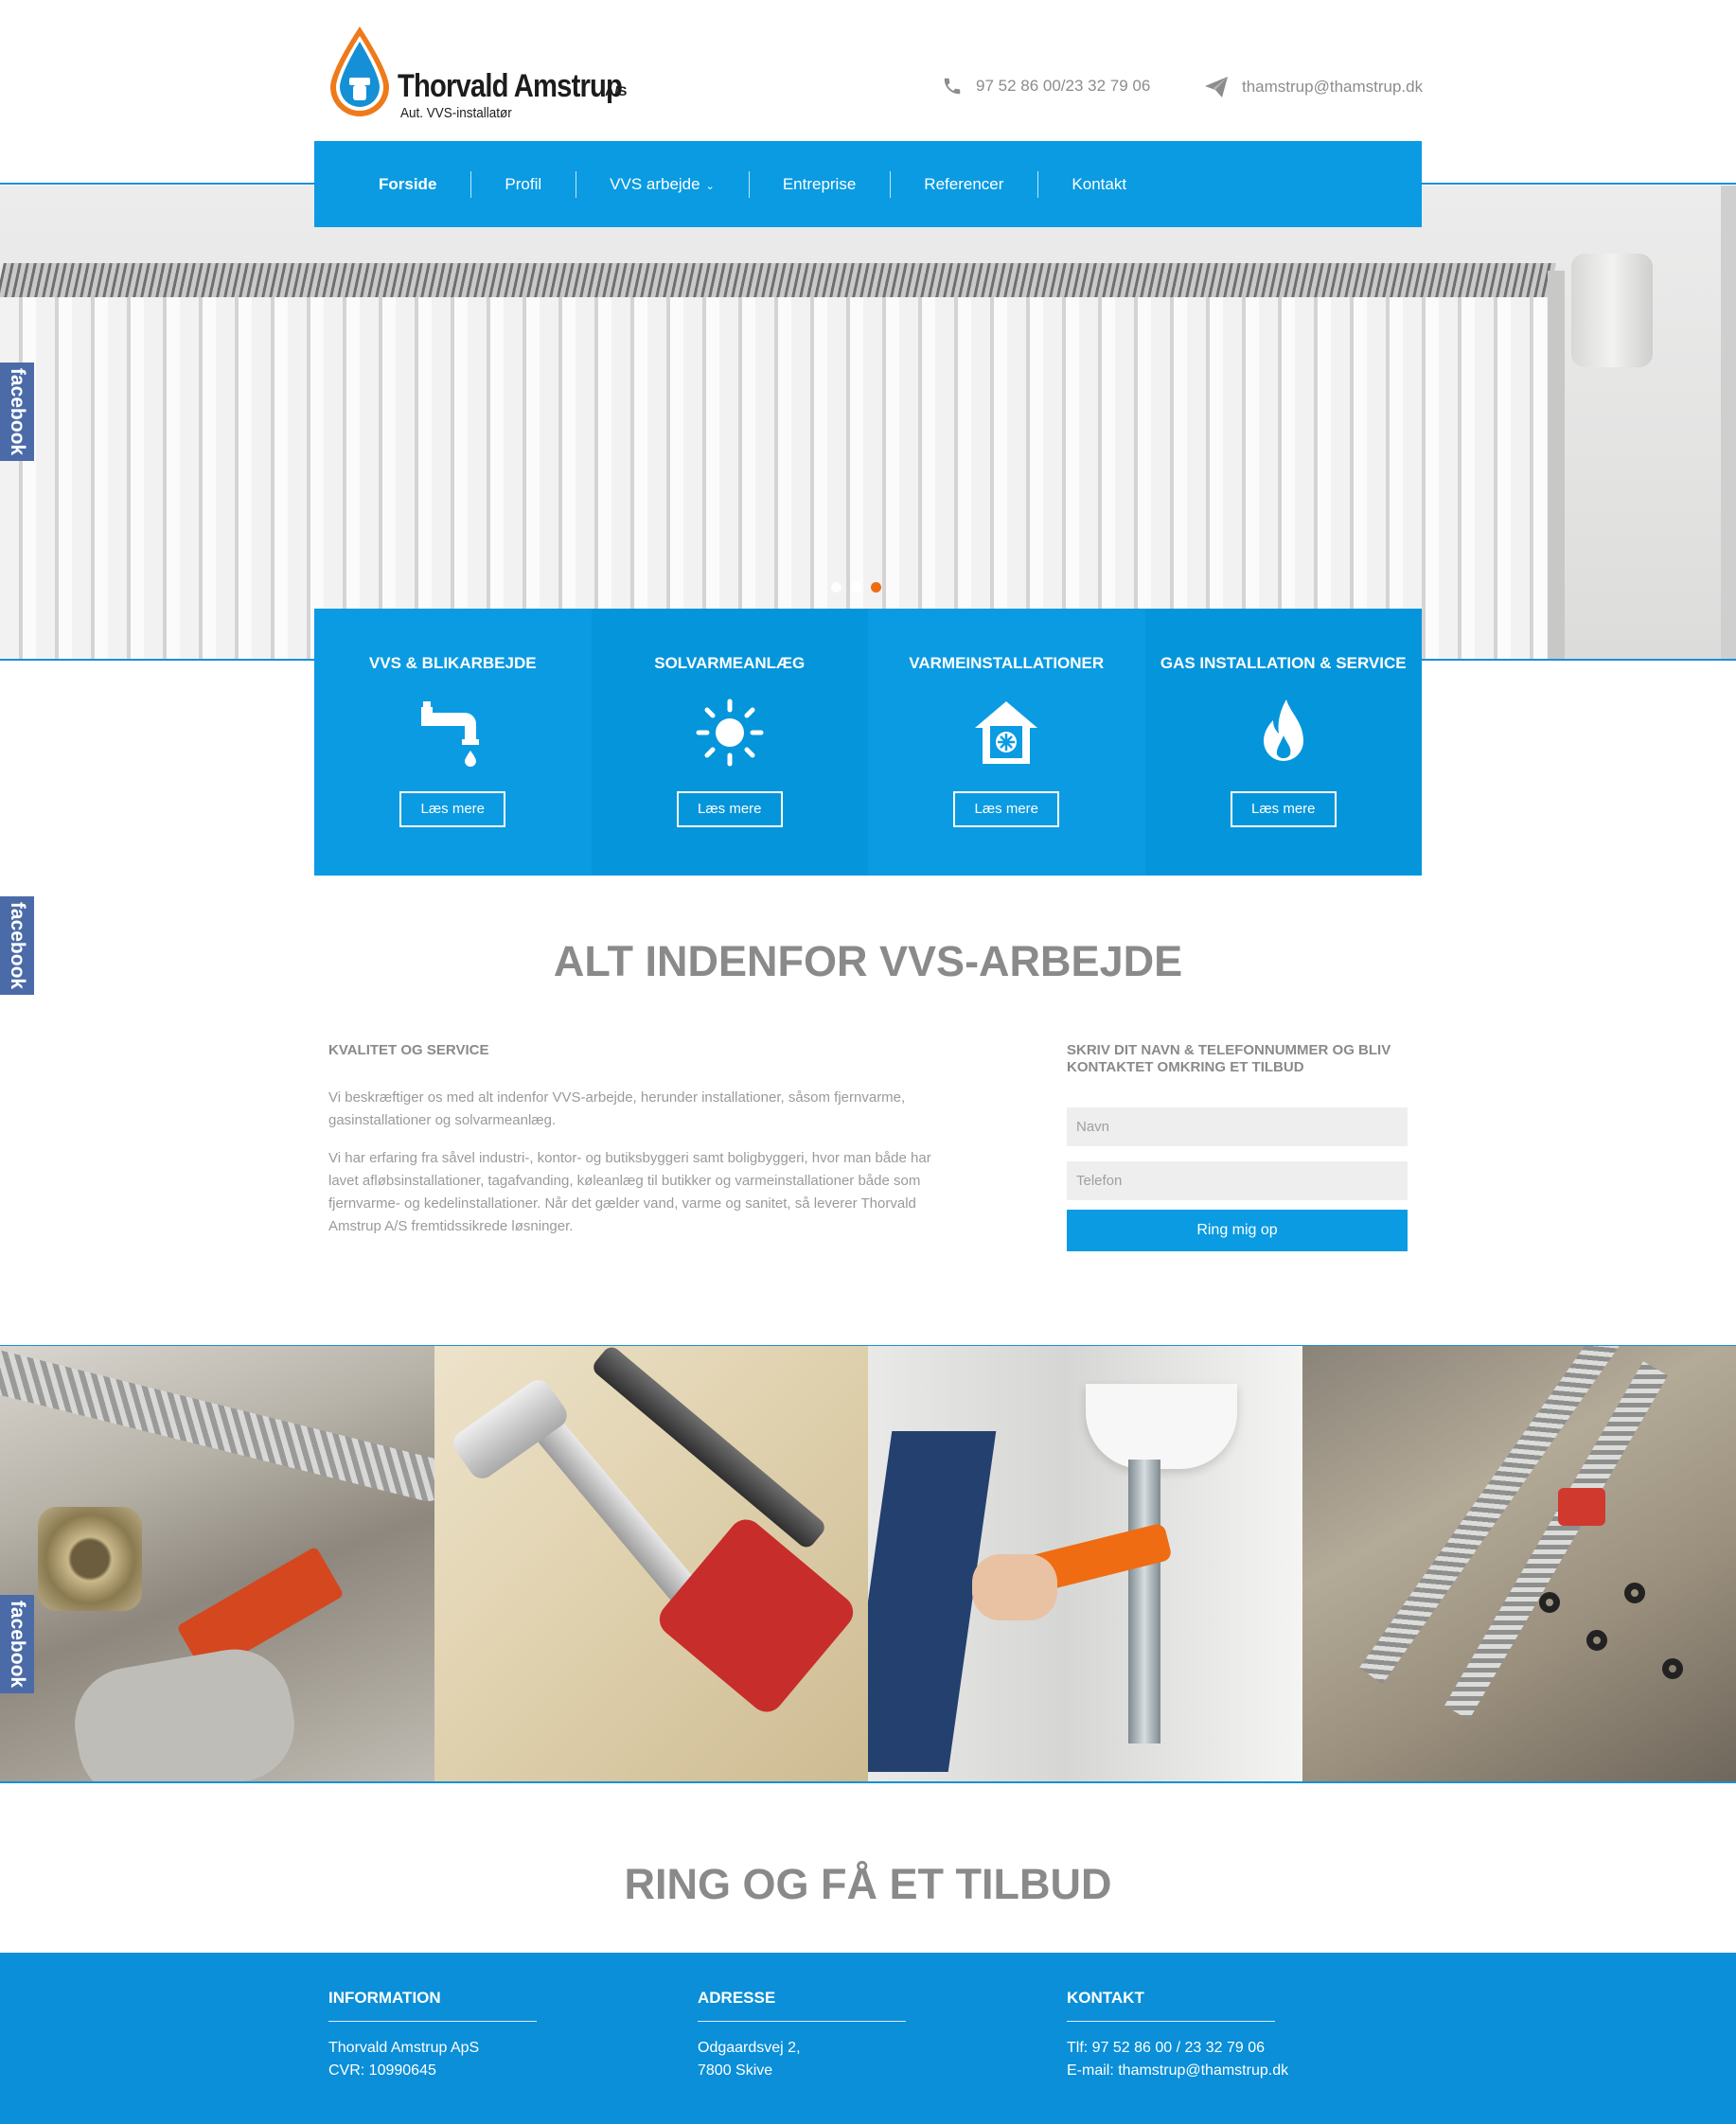  I want to click on phone-input: Telefon, so click(1237, 1180).